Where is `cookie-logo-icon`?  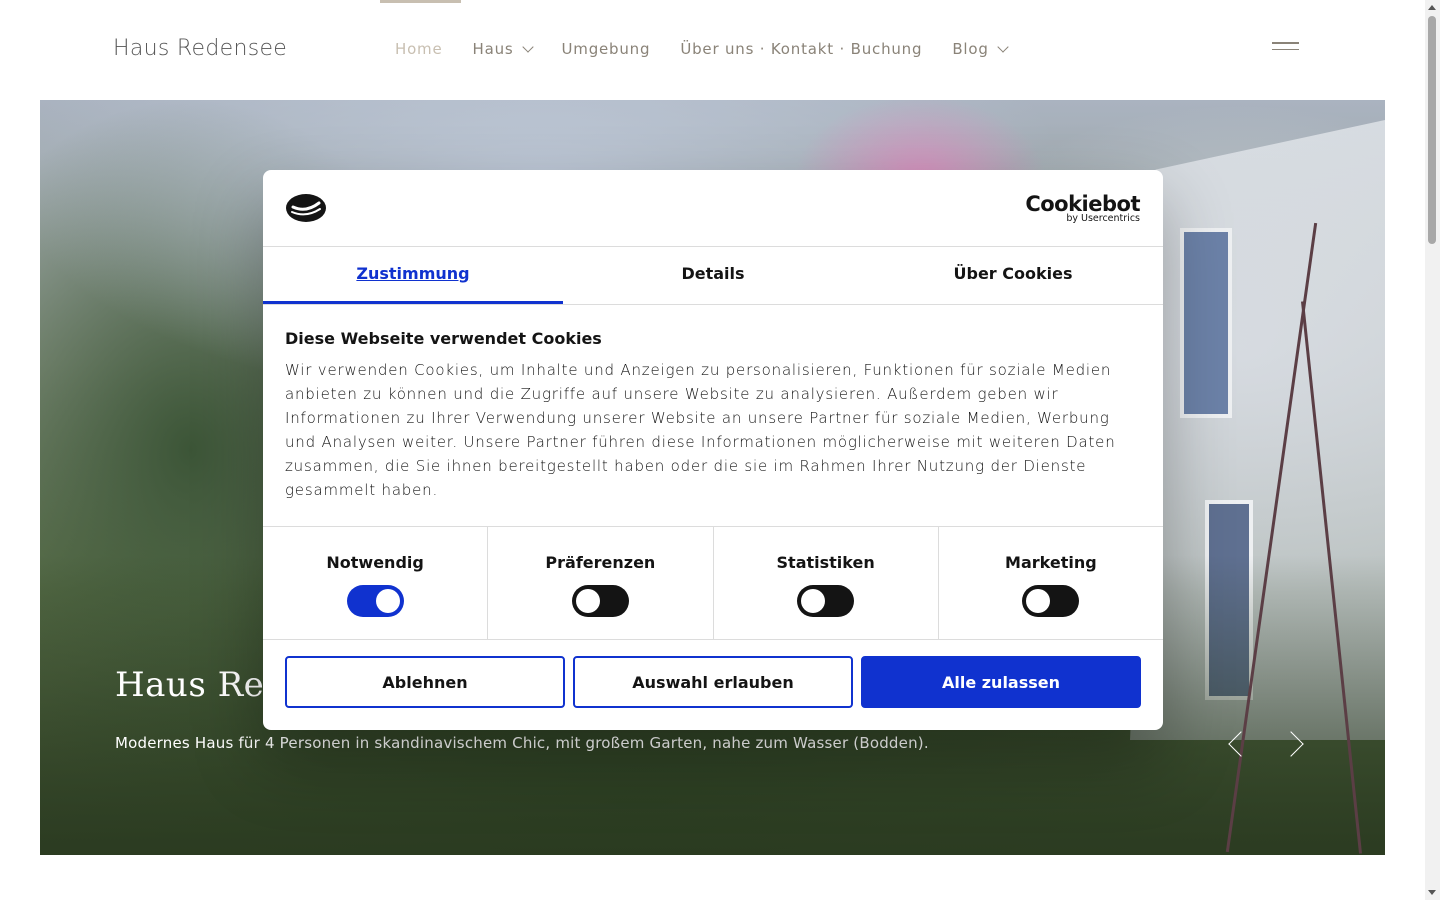
cookie-logo-icon is located at coordinates (306, 208).